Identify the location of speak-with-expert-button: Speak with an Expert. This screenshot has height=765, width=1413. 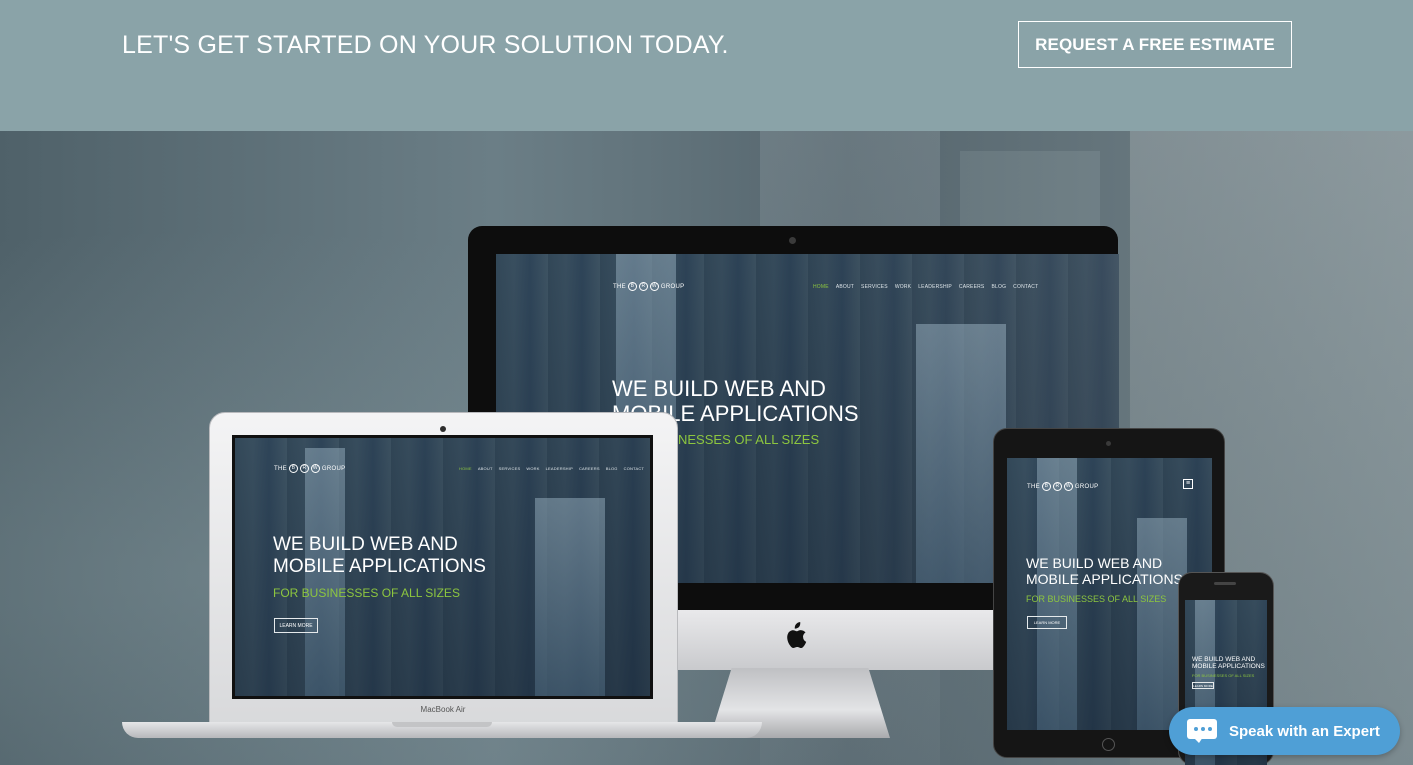
(1284, 731).